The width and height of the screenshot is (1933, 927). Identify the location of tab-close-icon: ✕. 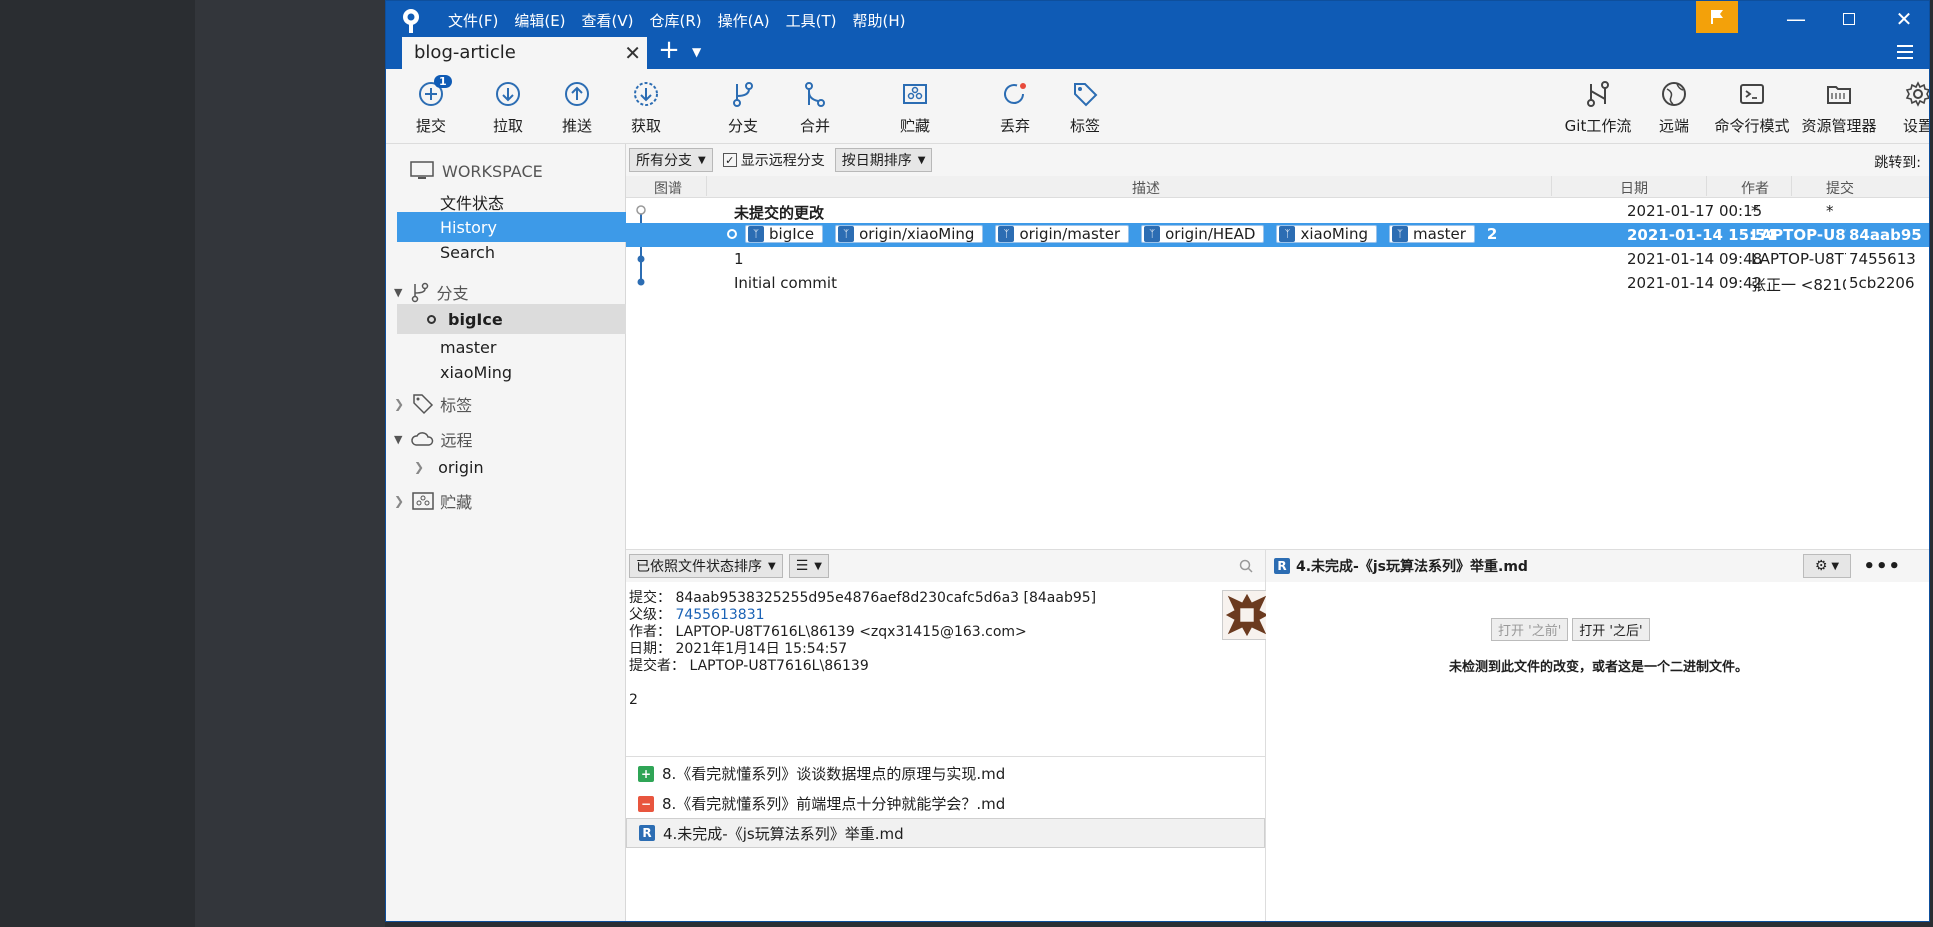
(632, 53).